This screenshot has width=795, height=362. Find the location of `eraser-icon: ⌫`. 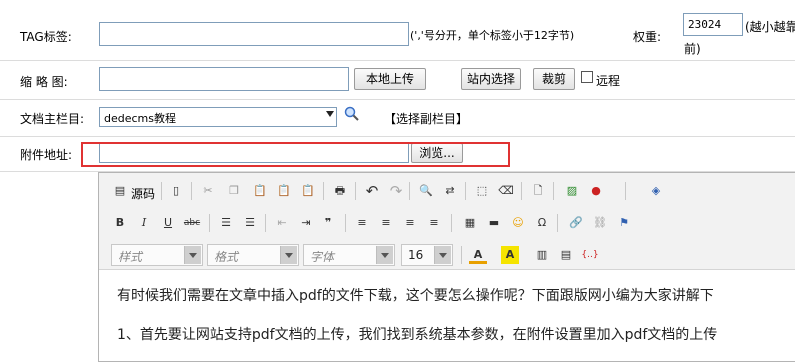

eraser-icon: ⌫ is located at coordinates (506, 191).